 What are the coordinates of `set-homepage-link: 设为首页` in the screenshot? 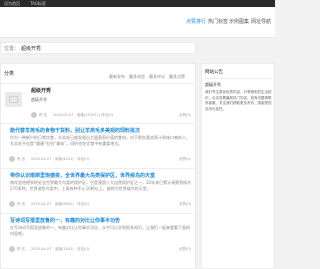 It's located at (12, 3).